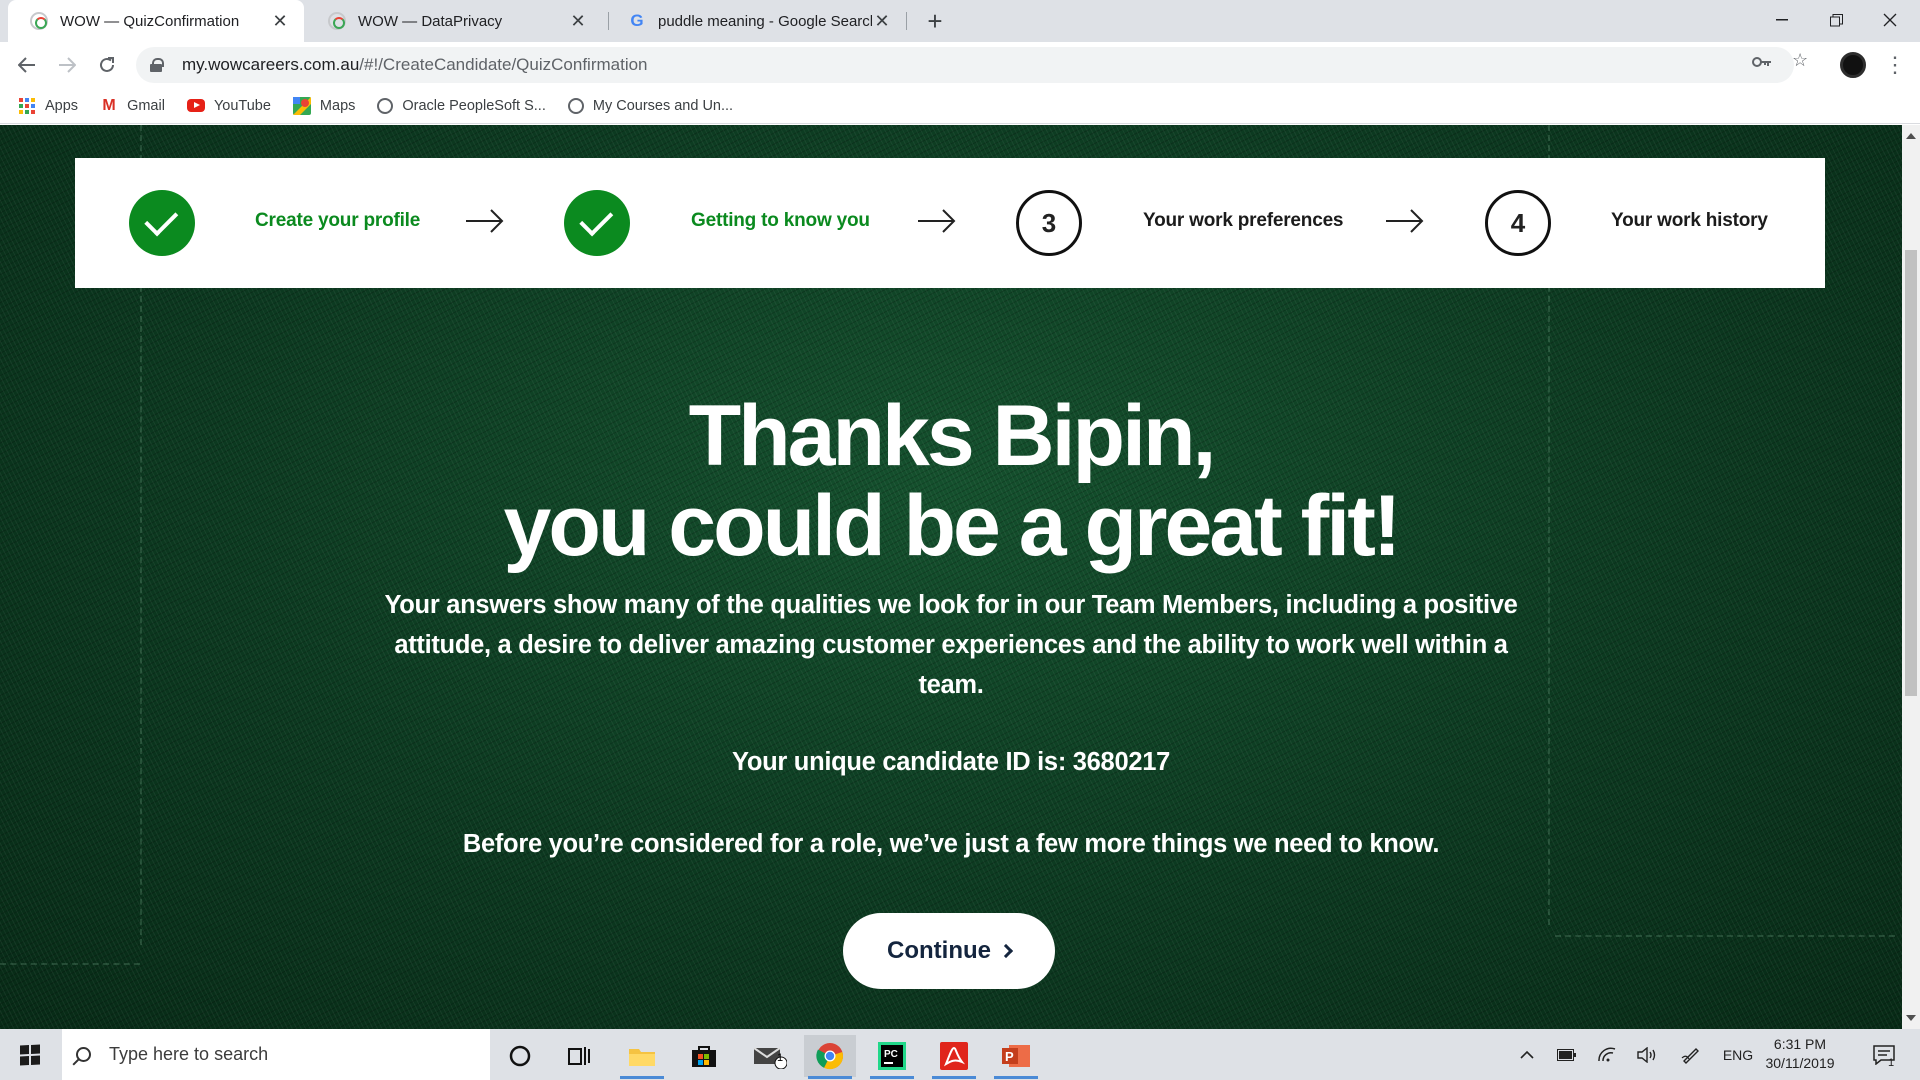  Describe the element at coordinates (1762, 62) in the screenshot. I see `key-icon` at that location.